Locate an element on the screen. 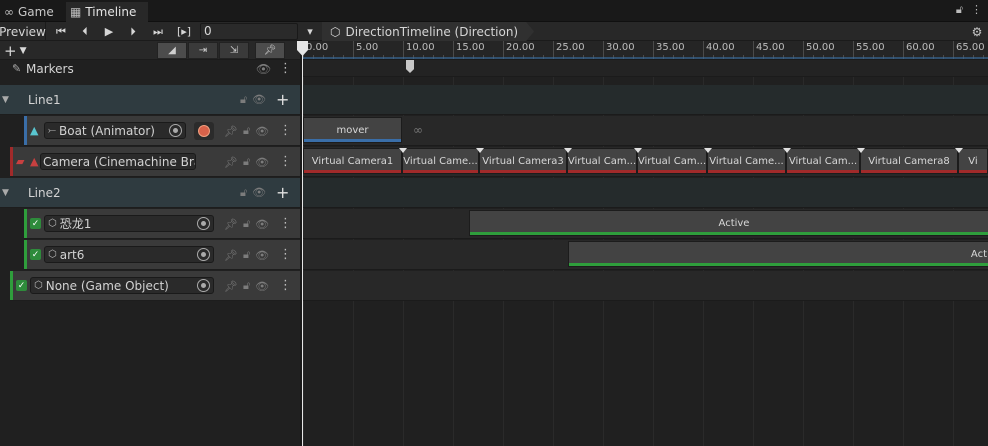 Image resolution: width=988 pixels, height=446 pixels. tab-game: ∞ Game is located at coordinates (31, 12).